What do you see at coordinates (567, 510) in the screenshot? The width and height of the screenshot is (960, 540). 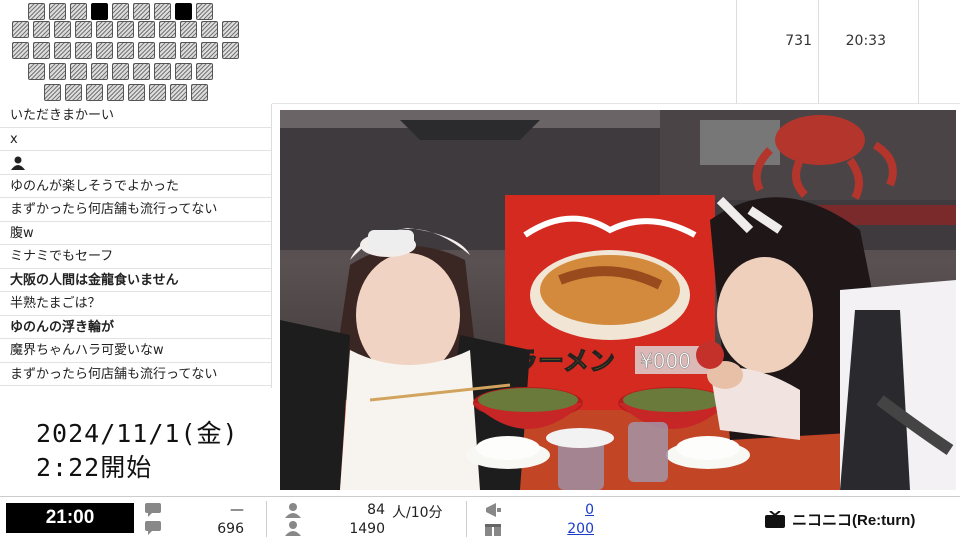 I see `ad-points-link: 0` at bounding box center [567, 510].